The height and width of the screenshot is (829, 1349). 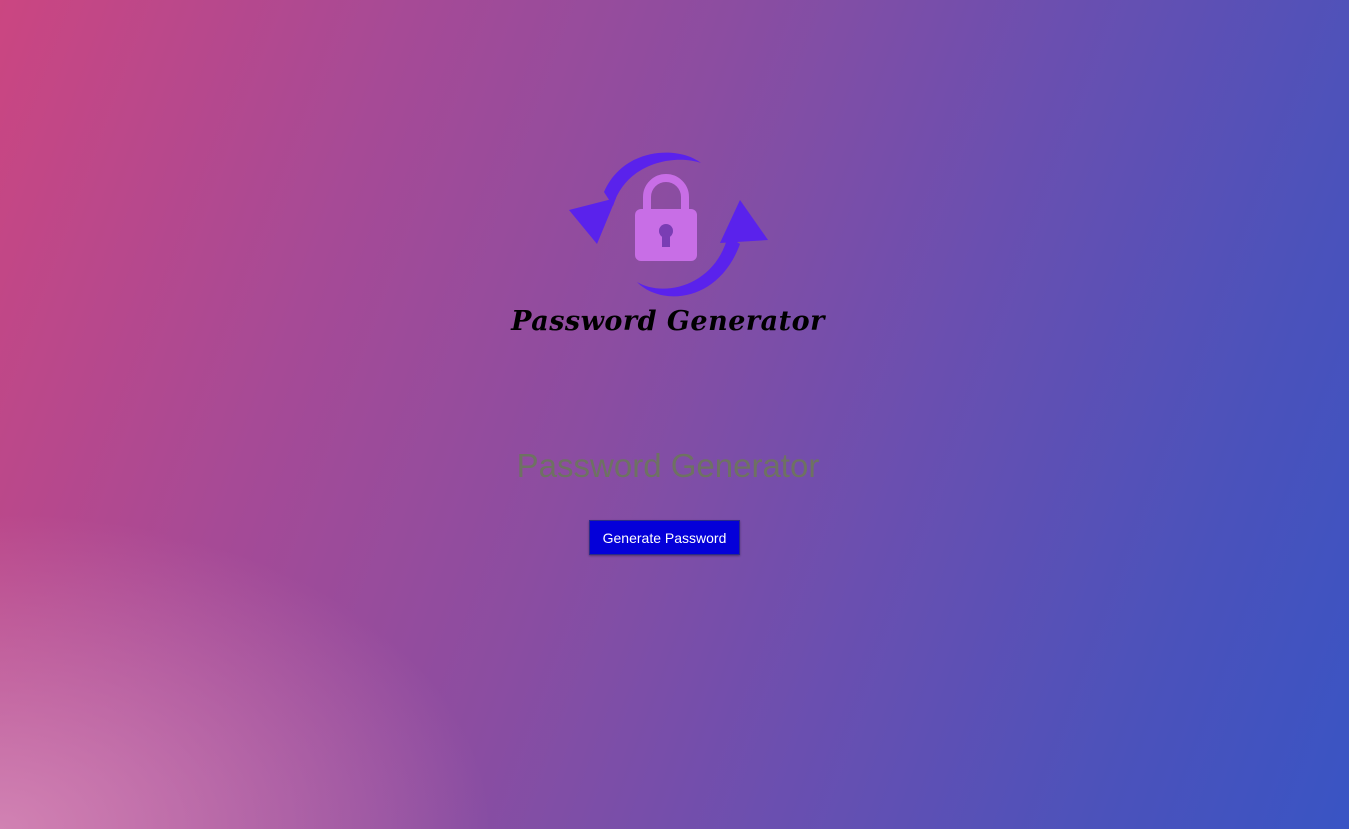 What do you see at coordinates (666, 193) in the screenshot?
I see `lock-shackle` at bounding box center [666, 193].